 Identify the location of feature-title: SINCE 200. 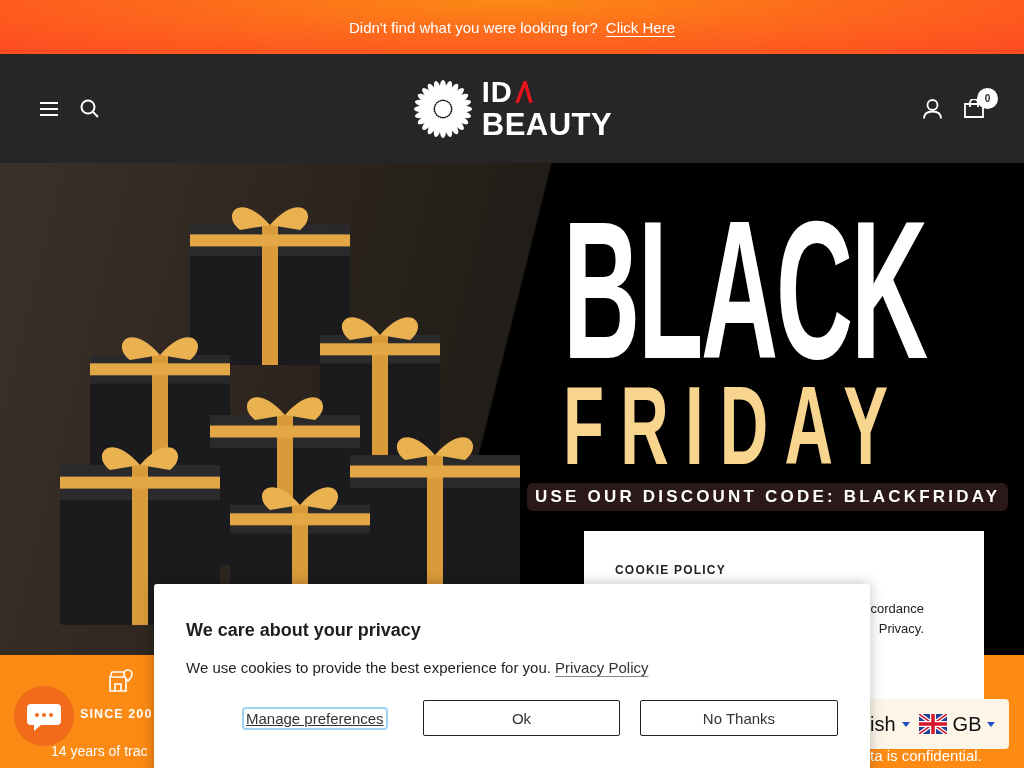
(116, 714).